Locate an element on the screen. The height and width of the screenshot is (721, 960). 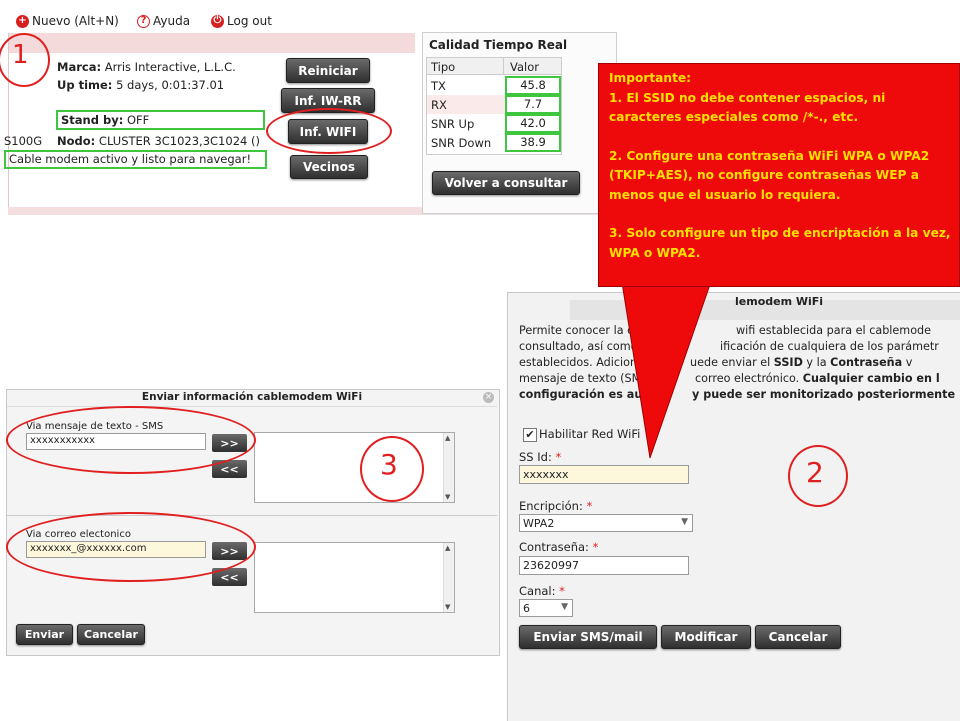
table-row: TX 45.8 is located at coordinates (494, 85).